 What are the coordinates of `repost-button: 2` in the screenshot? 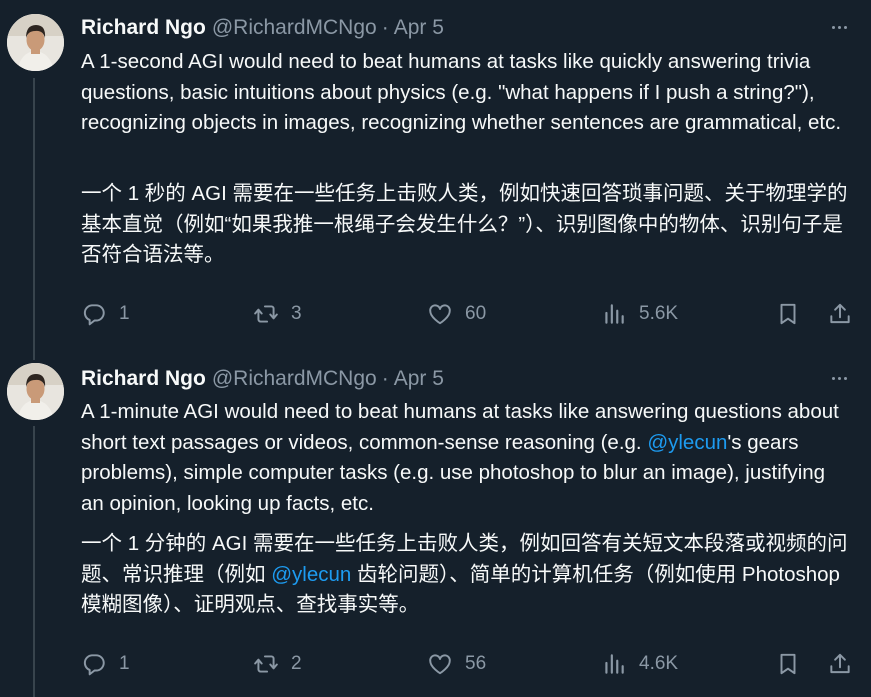 It's located at (277, 664).